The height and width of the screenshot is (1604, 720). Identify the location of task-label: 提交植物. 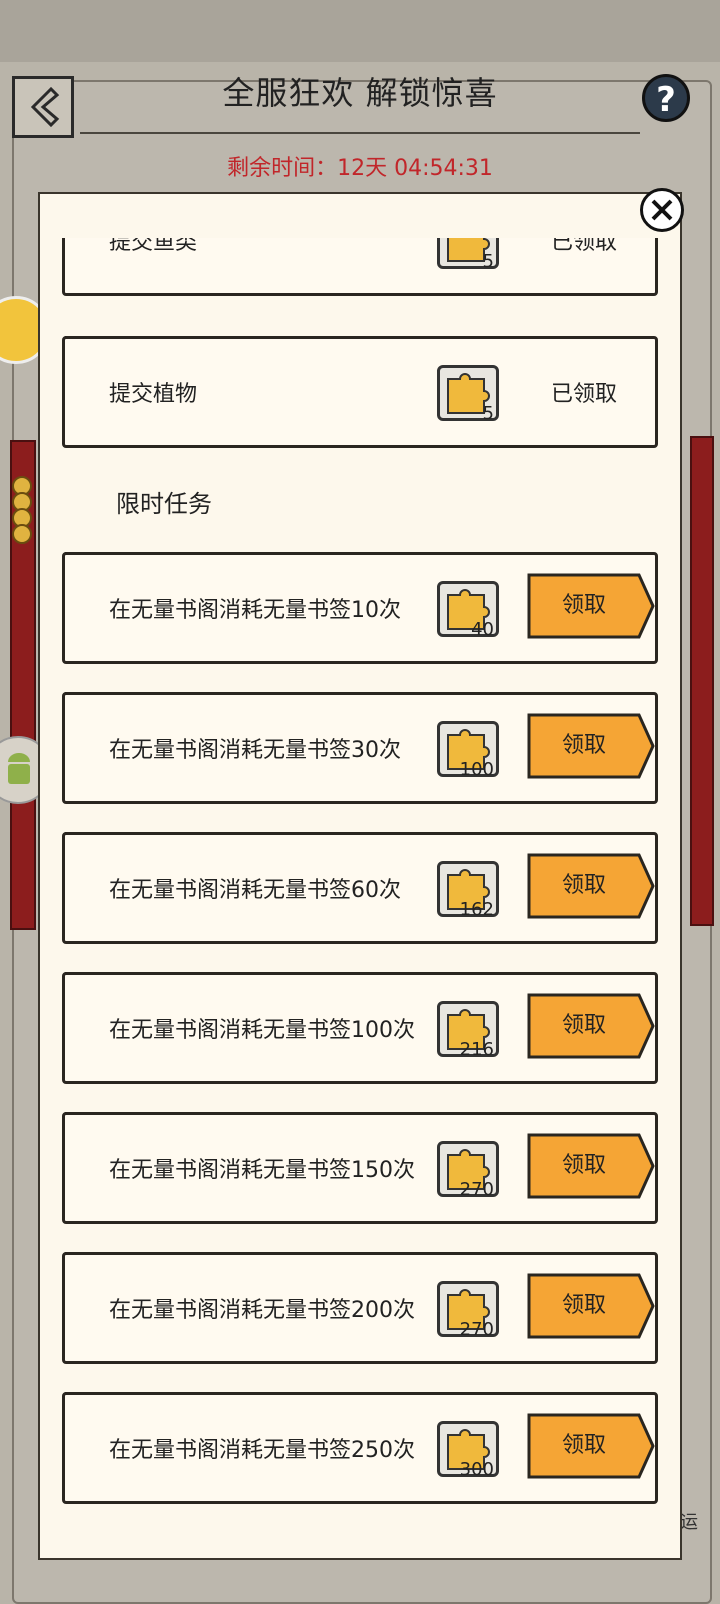
(153, 394).